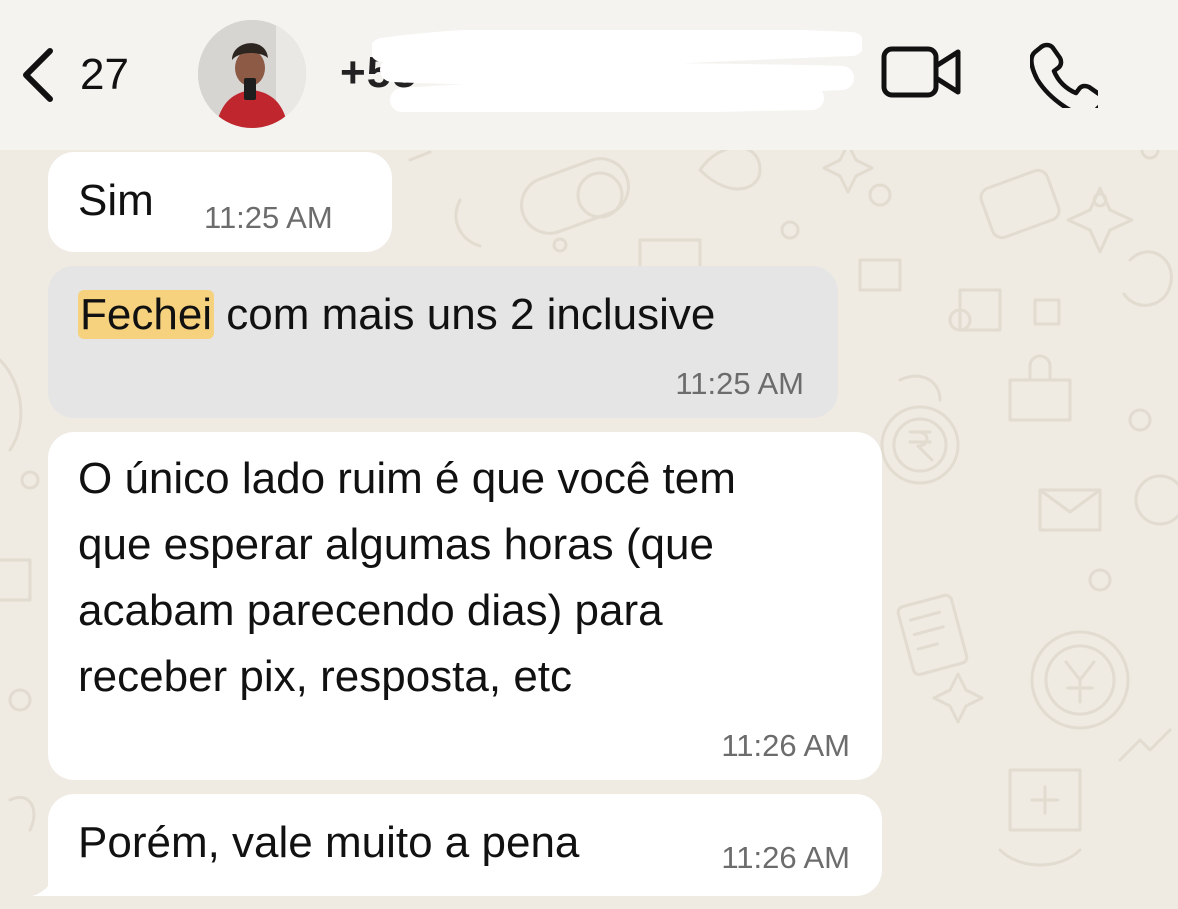 This screenshot has height=909, width=1178. Describe the element at coordinates (50, 881) in the screenshot. I see `bubble-tail` at that location.